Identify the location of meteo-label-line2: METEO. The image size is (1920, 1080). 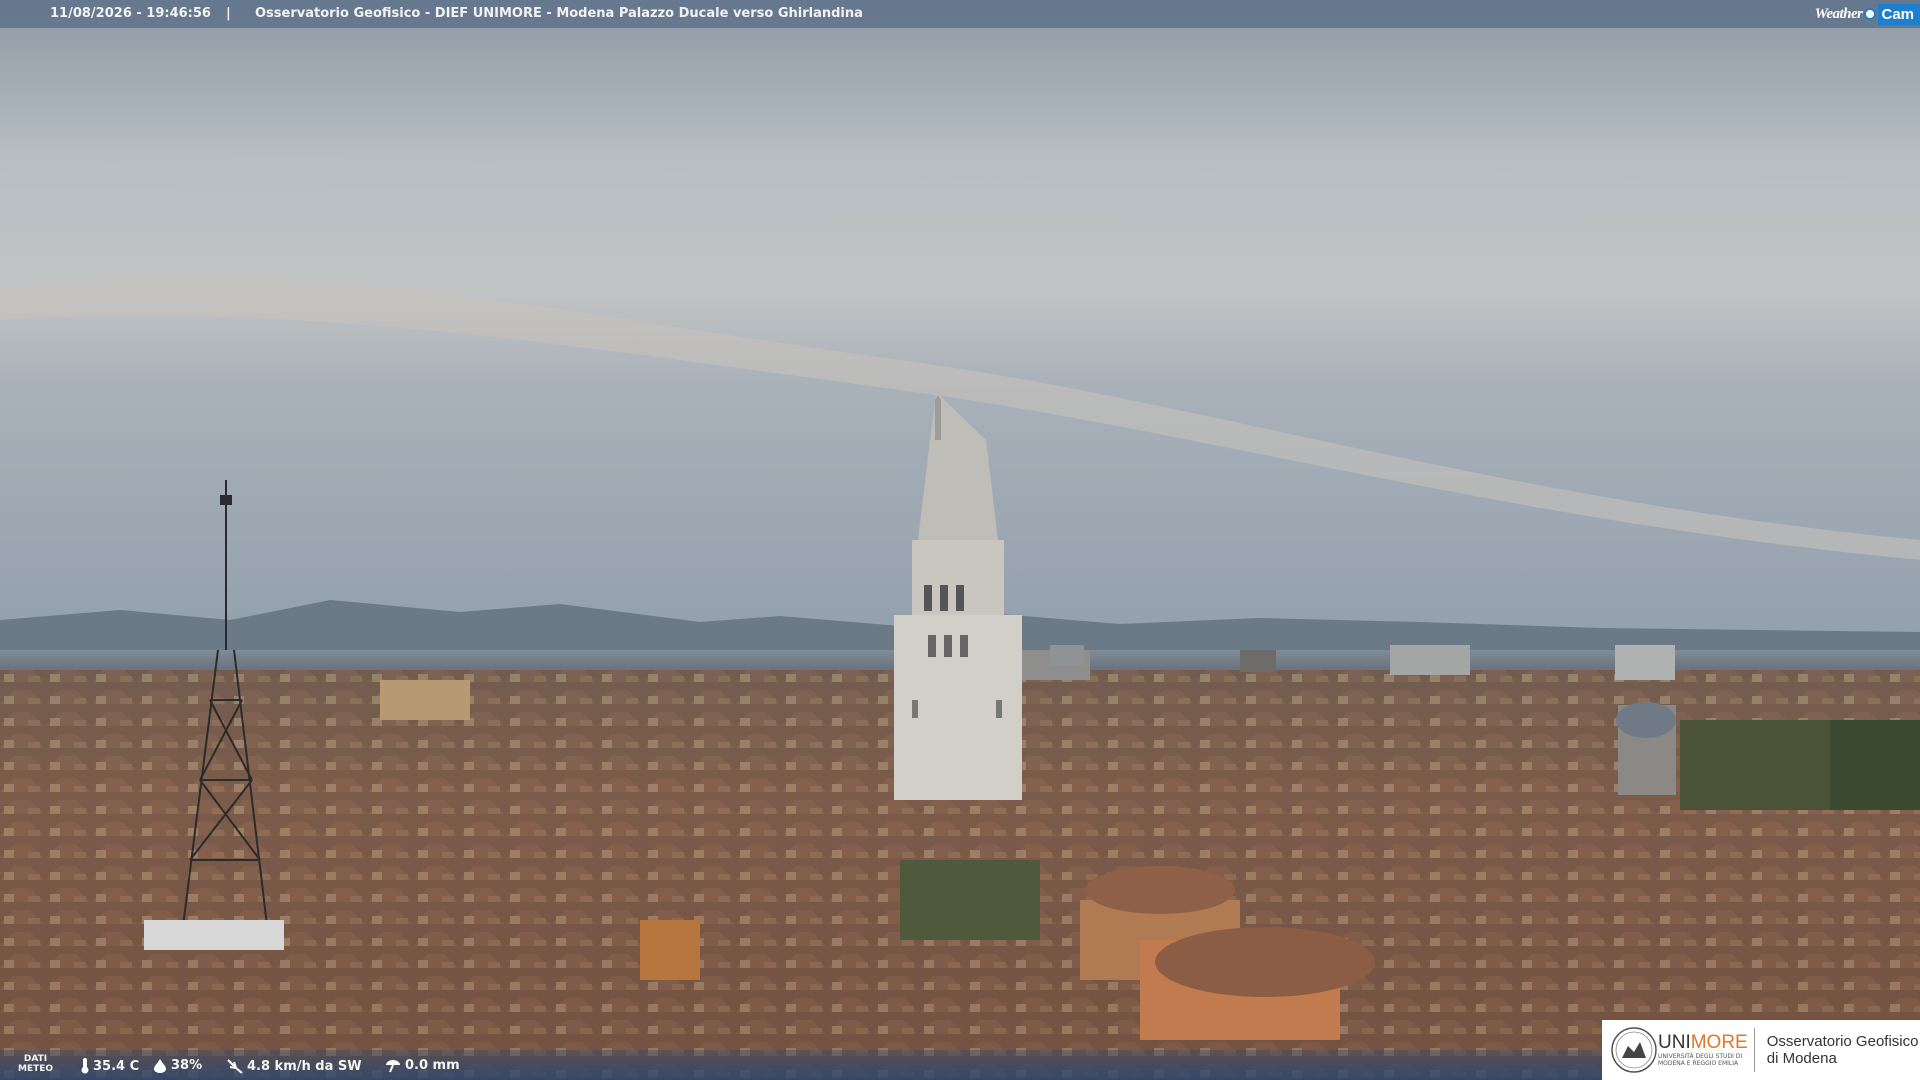
(36, 1069).